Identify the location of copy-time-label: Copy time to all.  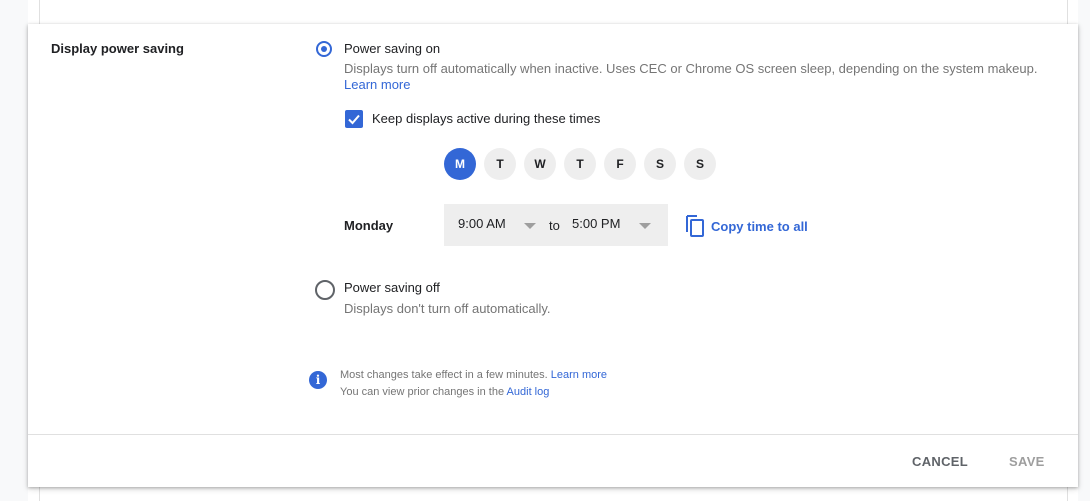
(759, 226).